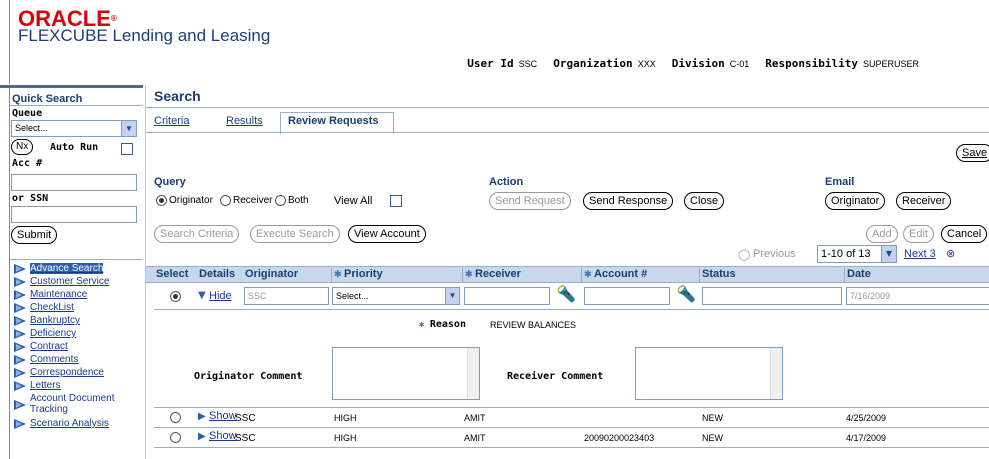 Image resolution: width=989 pixels, height=459 pixels. What do you see at coordinates (55, 320) in the screenshot?
I see `nav-item-label: Bankruptcy` at bounding box center [55, 320].